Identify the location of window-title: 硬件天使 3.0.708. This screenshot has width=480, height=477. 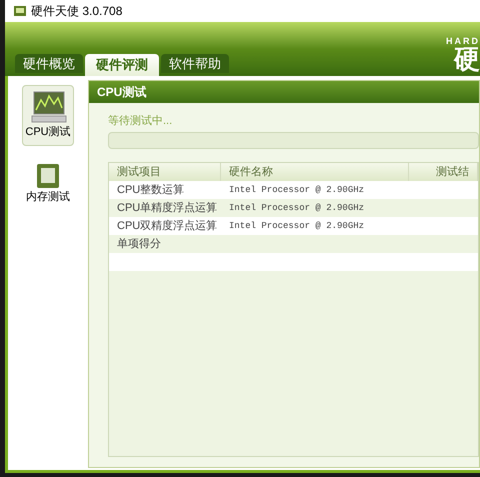
(76, 11).